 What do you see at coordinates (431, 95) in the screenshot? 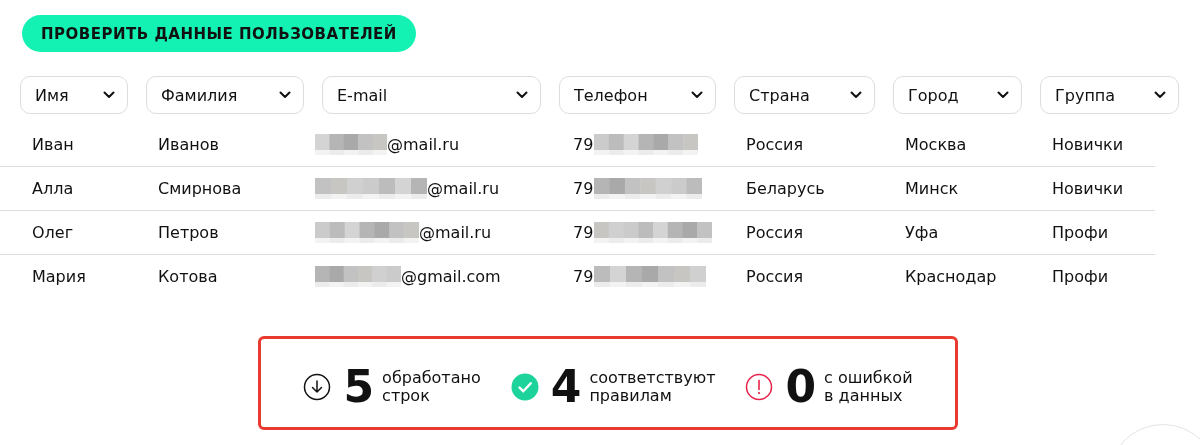
I see `column-filter-dropdown: E-mail` at bounding box center [431, 95].